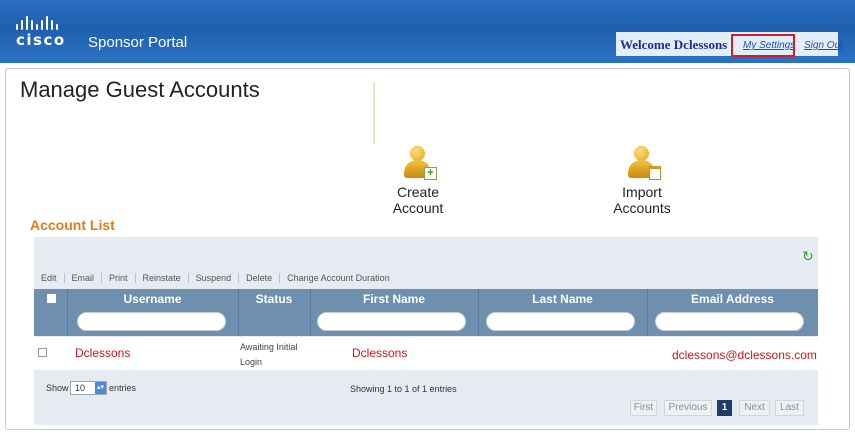 The width and height of the screenshot is (855, 433). I want to click on account-list-title: Account List, so click(72, 225).